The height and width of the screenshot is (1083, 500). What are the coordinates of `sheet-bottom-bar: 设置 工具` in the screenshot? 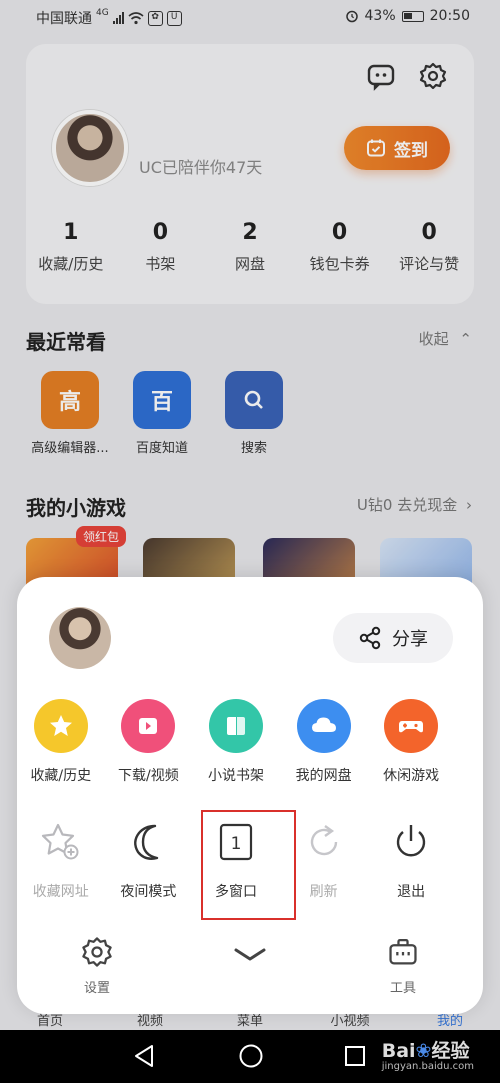 It's located at (250, 965).